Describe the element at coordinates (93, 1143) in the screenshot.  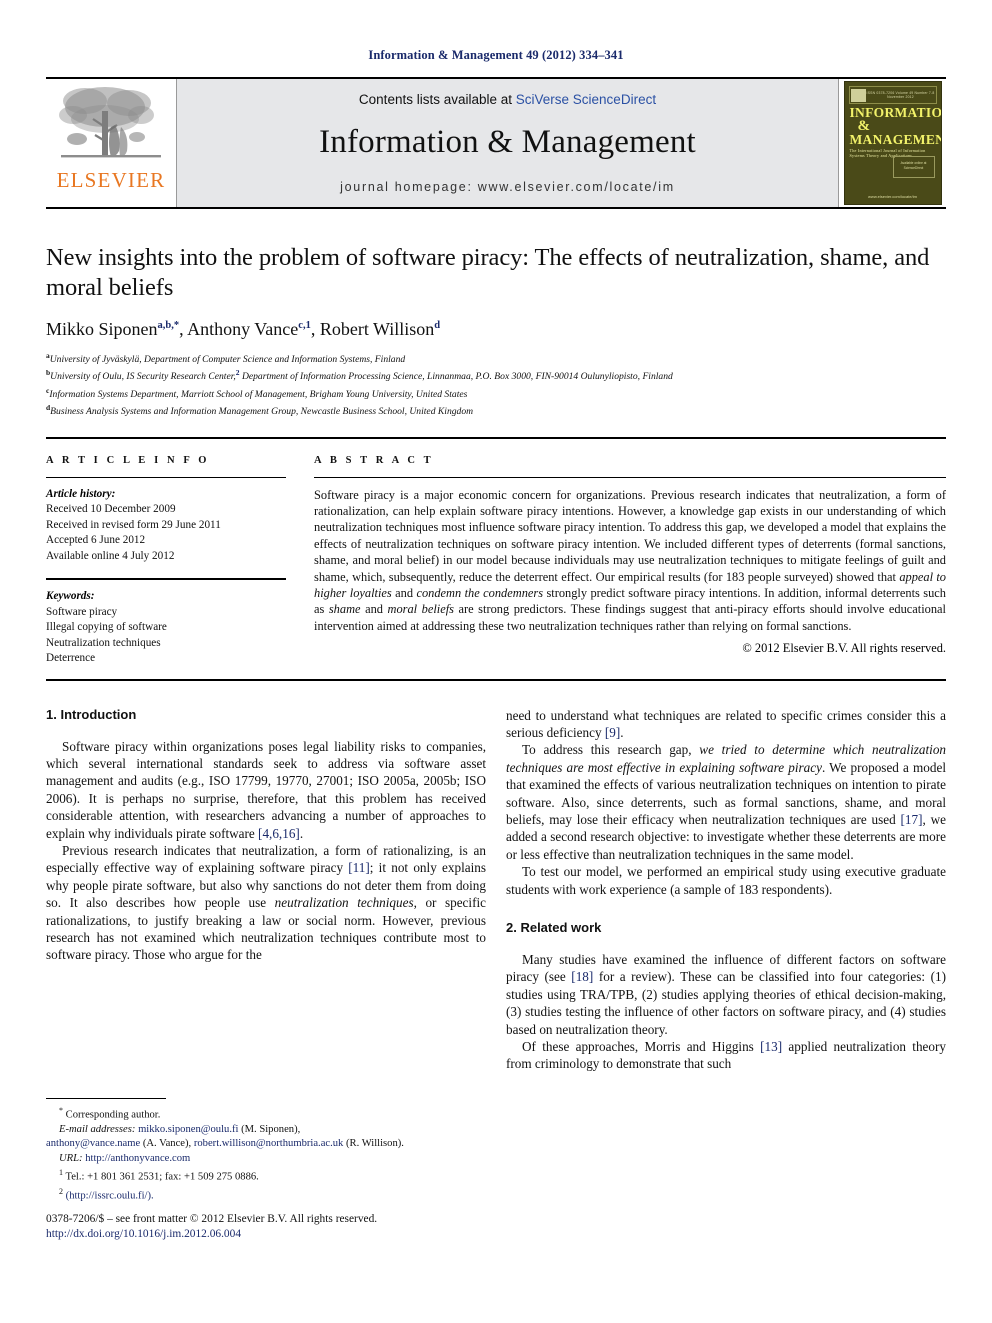
I see `email-link: anthony@vance.name` at that location.